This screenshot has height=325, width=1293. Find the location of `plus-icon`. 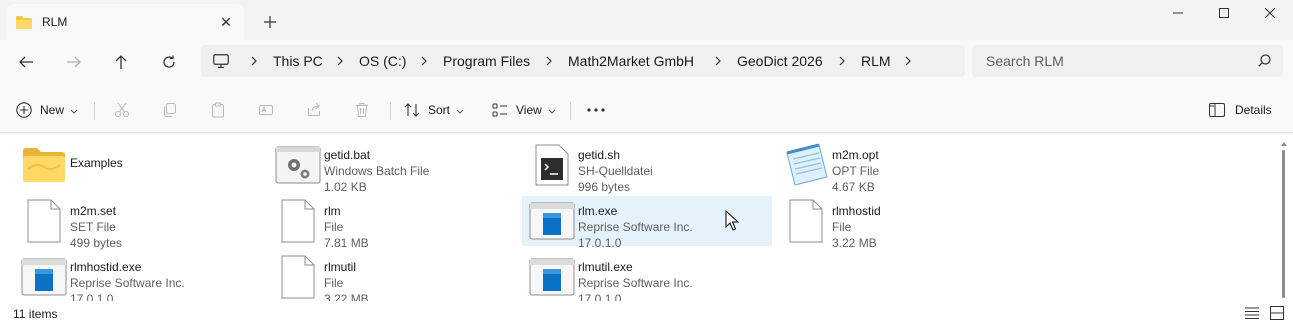

plus-icon is located at coordinates (270, 22).